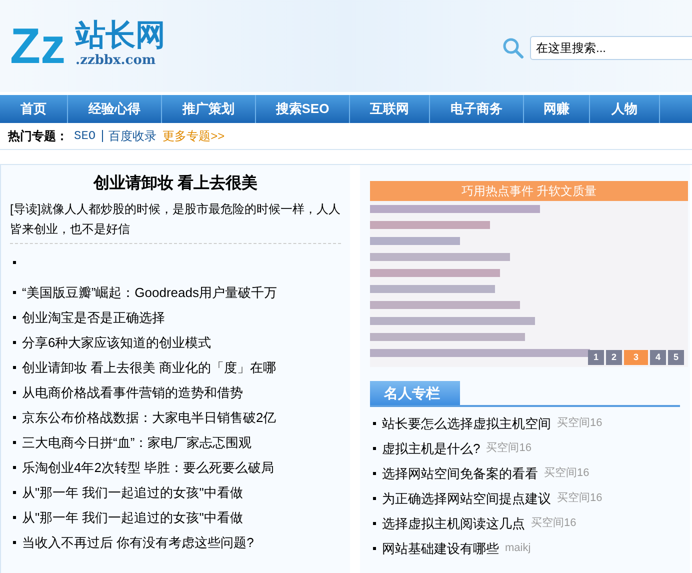  Describe the element at coordinates (529, 191) in the screenshot. I see `slide-caption: 巧用热点事件 升软文质量` at that location.